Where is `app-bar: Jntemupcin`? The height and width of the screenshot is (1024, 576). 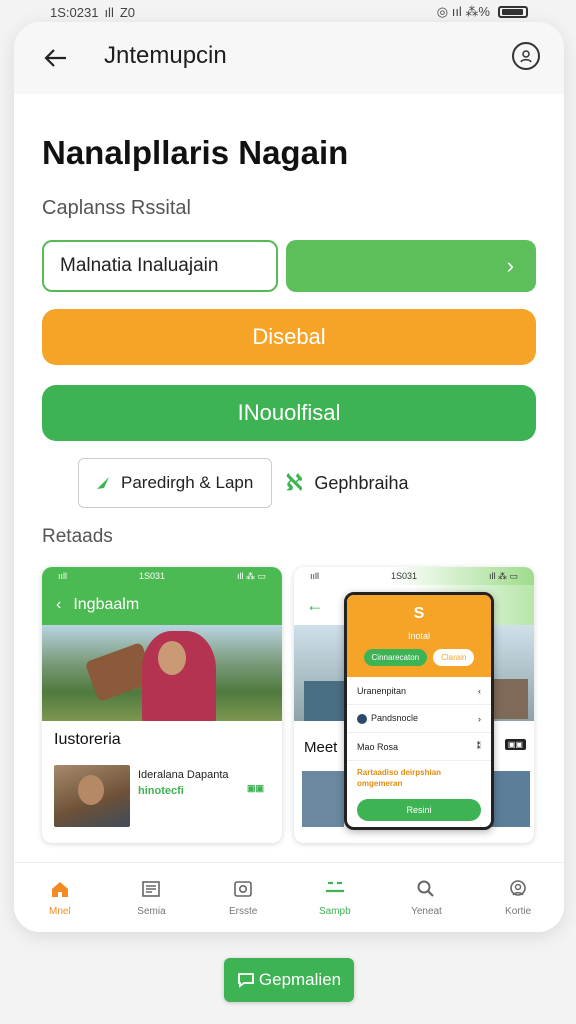
app-bar: Jntemupcin is located at coordinates (289, 58).